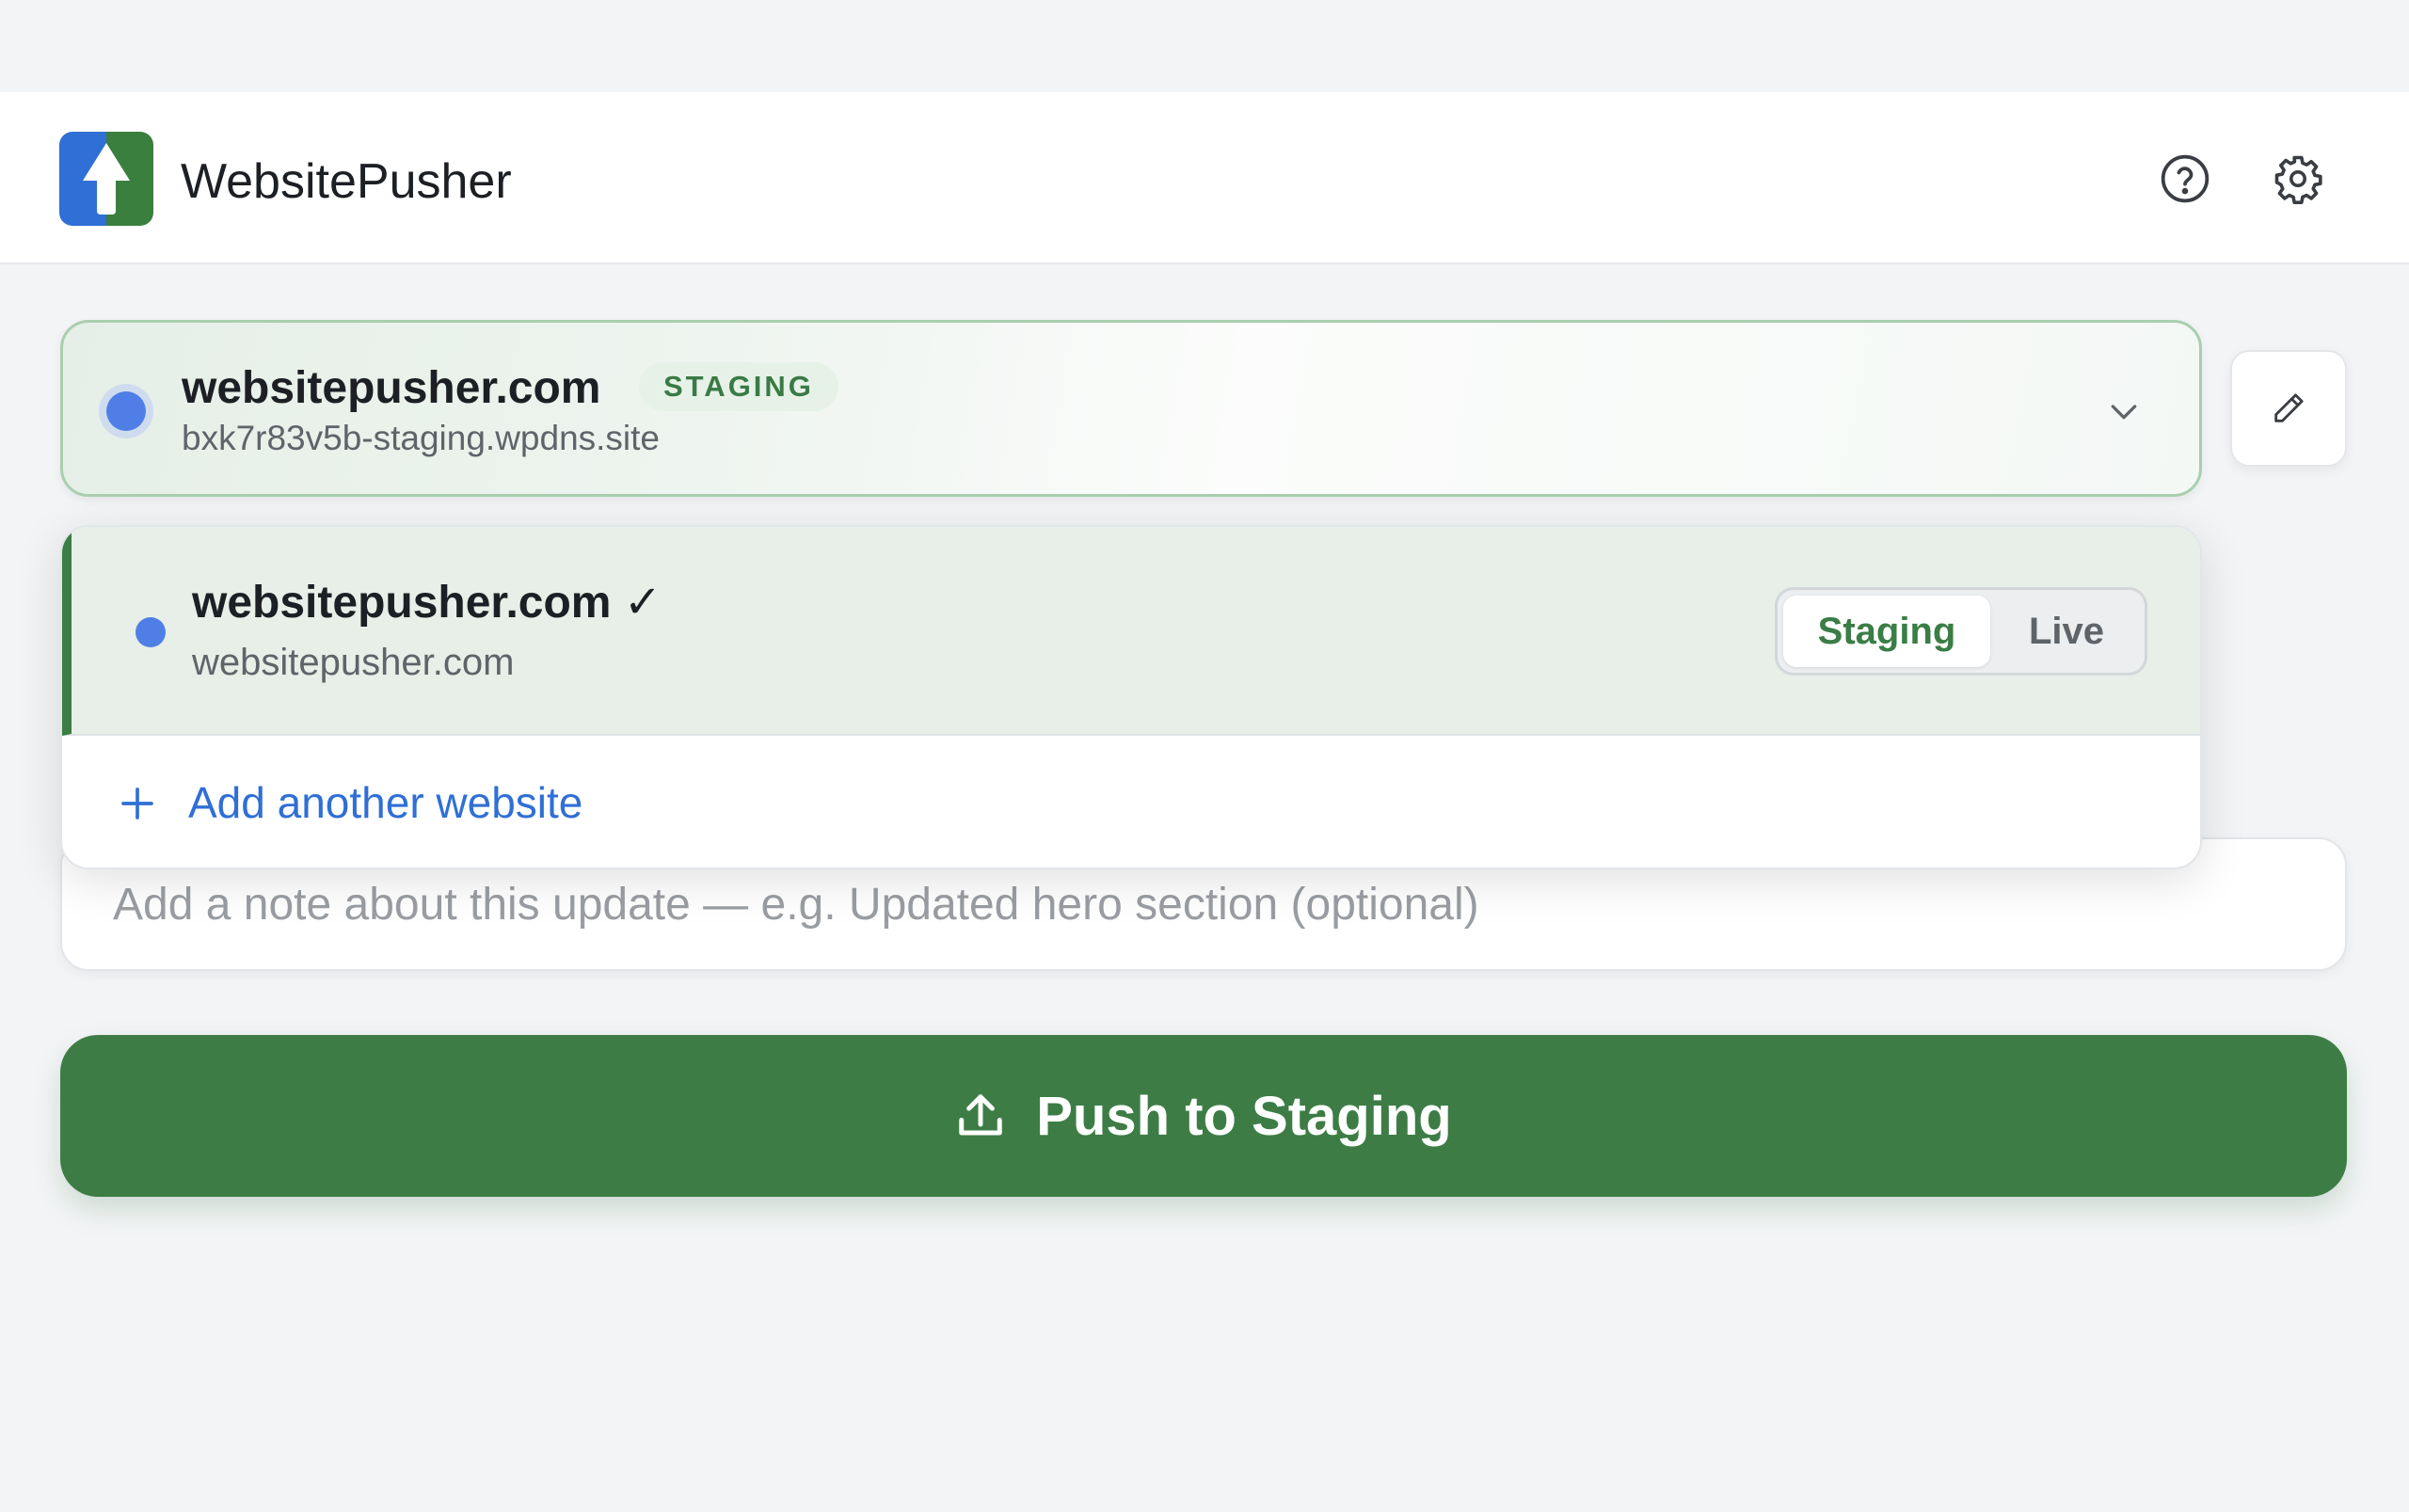 The height and width of the screenshot is (1512, 2409). What do you see at coordinates (106, 179) in the screenshot?
I see `app-logo` at bounding box center [106, 179].